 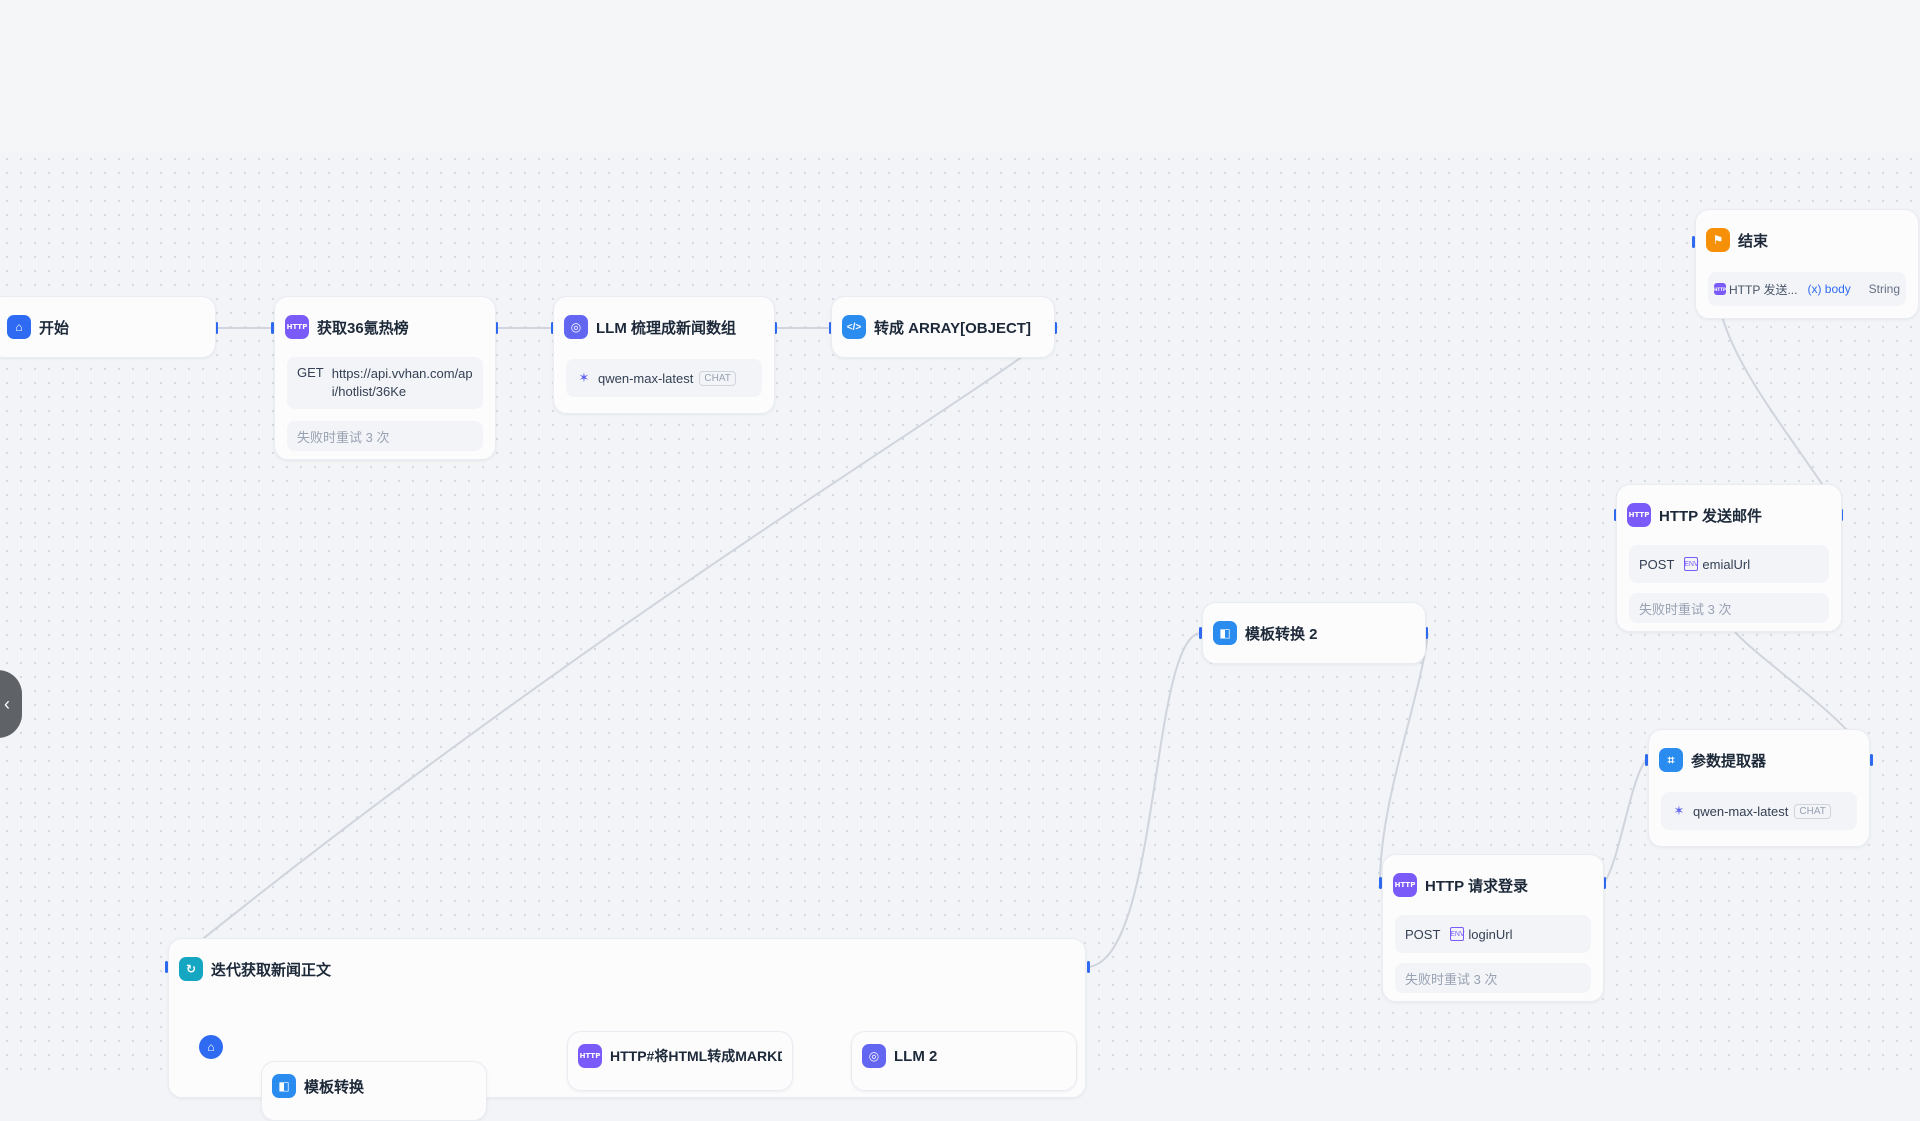 I want to click on node-inner-http-html-to-markdown: HTTP HTTP#将HTML转成MARKDOWN, so click(x=680, y=1061).